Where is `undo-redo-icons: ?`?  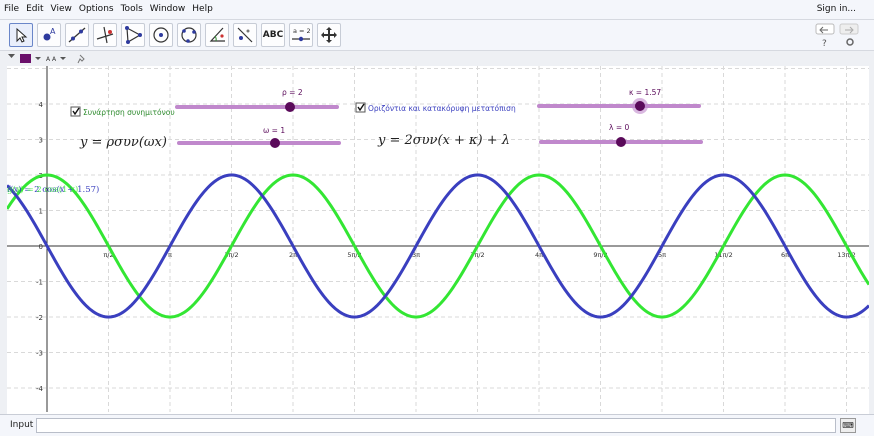
undo-redo-icons: ? is located at coordinates (837, 36).